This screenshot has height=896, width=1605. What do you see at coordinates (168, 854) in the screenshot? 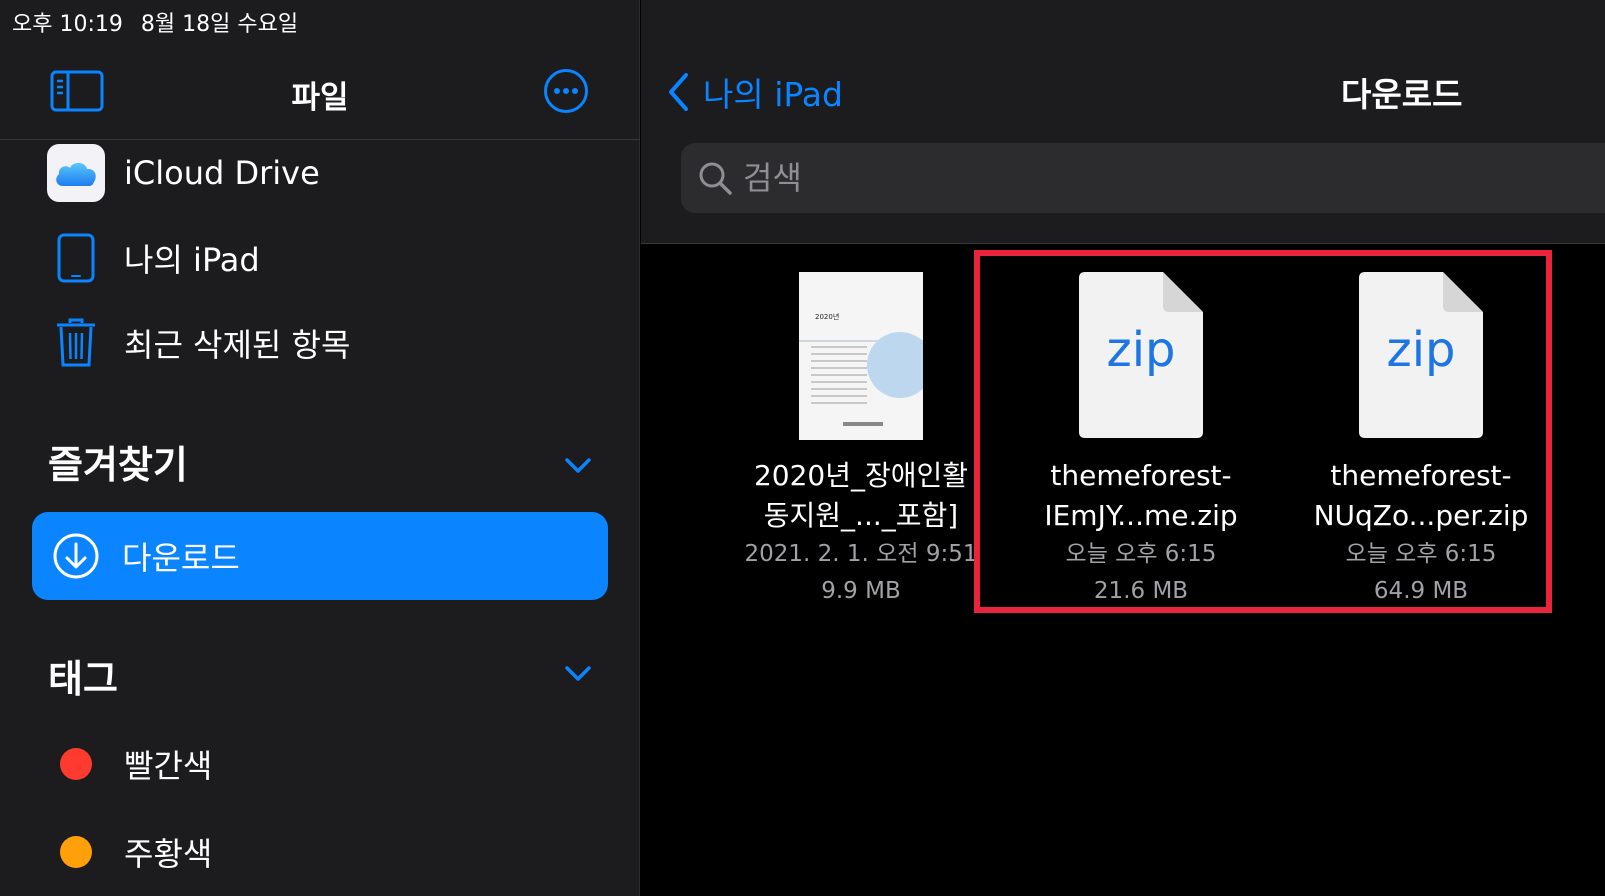
I see `sidebar-item-label: 주황색` at bounding box center [168, 854].